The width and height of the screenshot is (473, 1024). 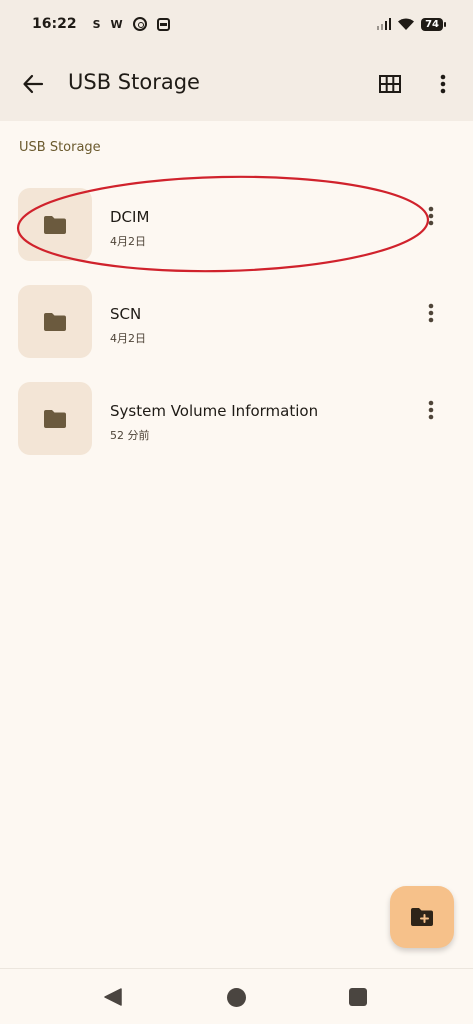 I want to click on status-right: 74, so click(x=411, y=24).